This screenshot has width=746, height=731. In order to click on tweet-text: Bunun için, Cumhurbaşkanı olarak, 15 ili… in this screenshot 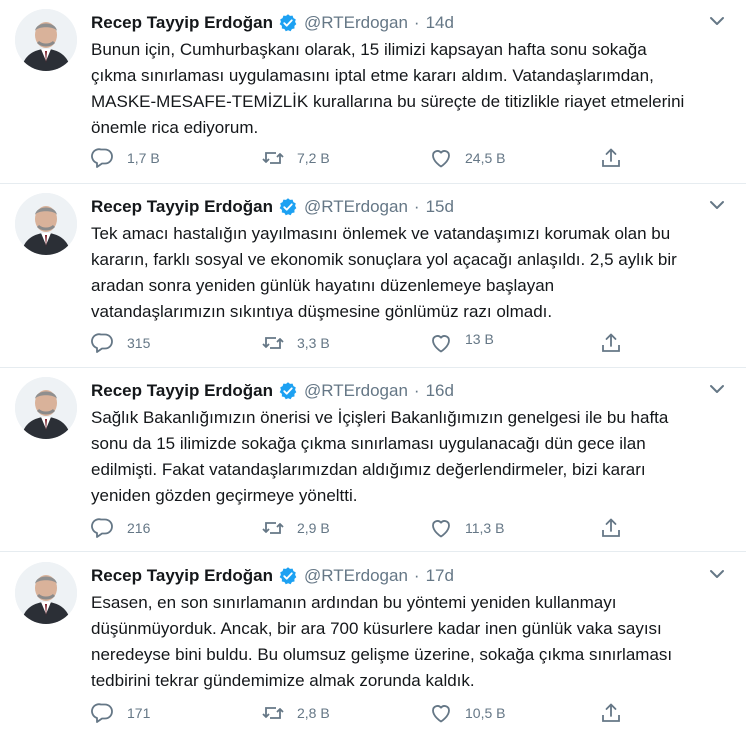, I will do `click(401, 89)`.